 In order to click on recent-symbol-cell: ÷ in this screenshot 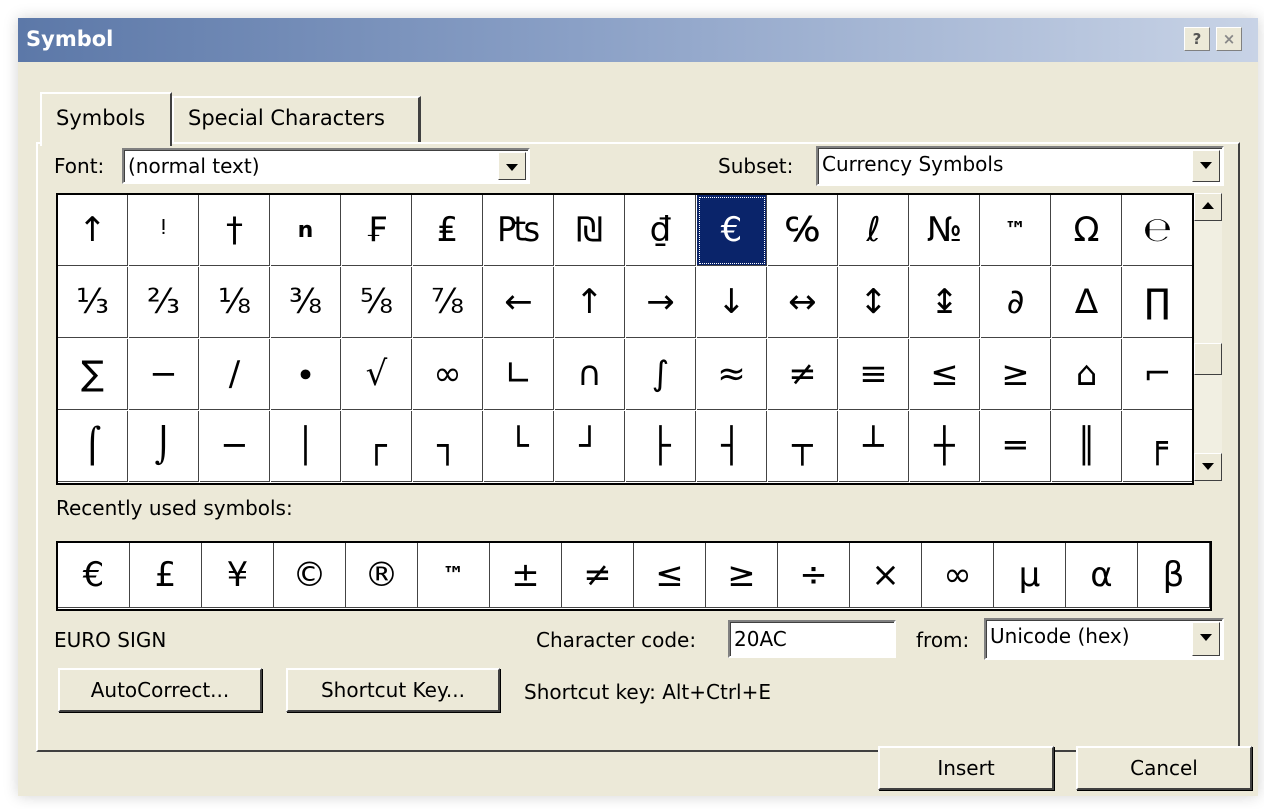, I will do `click(814, 575)`.